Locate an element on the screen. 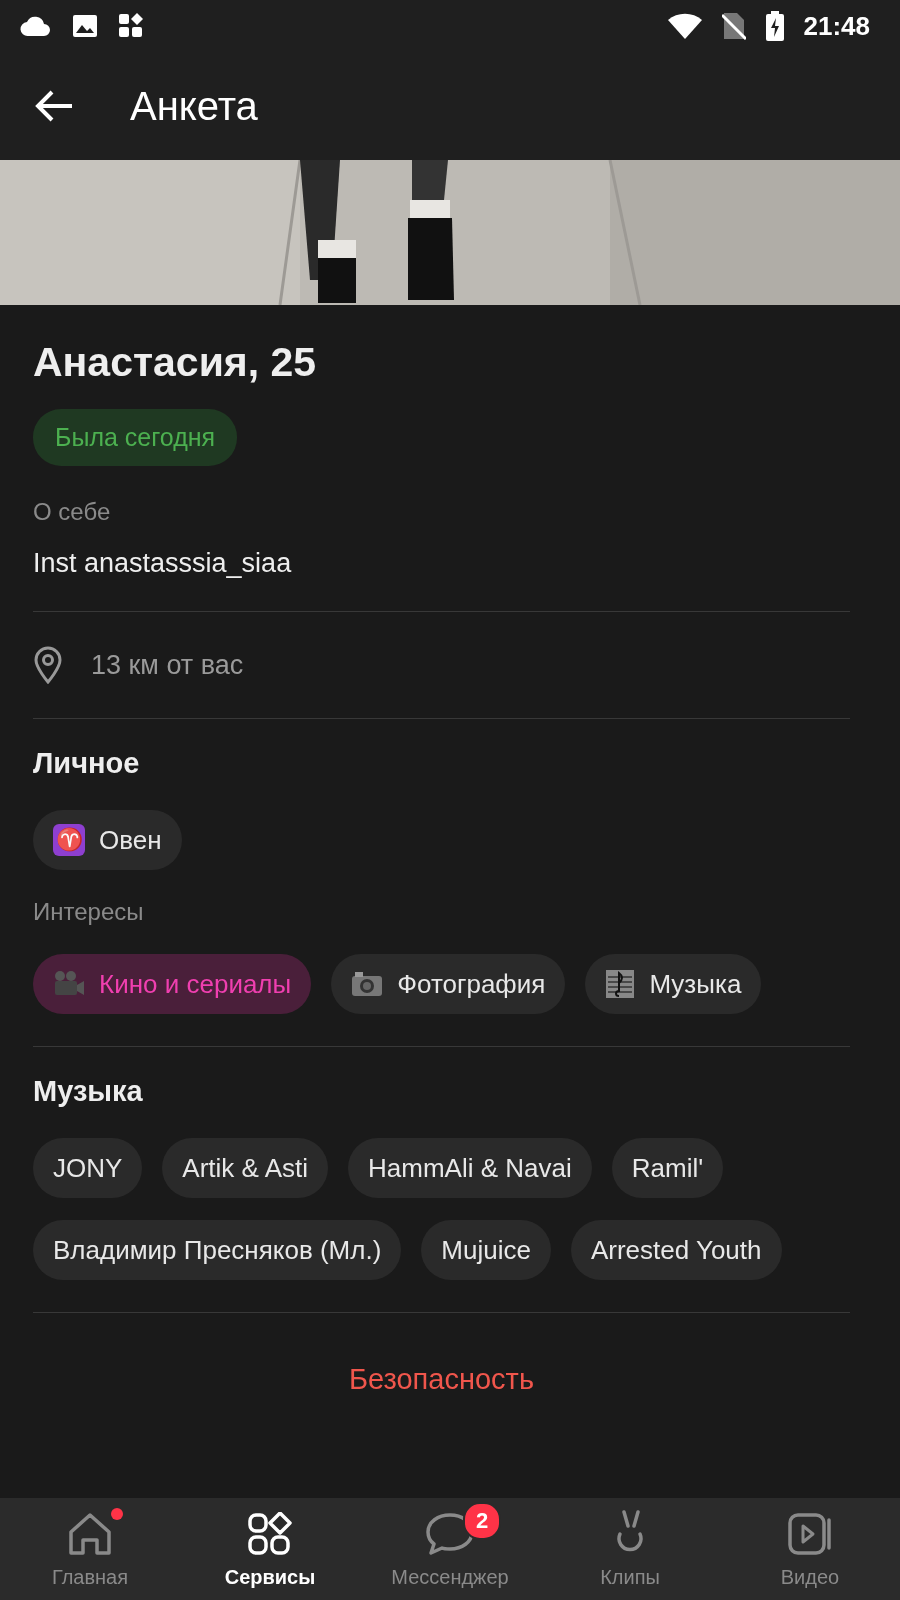  artist-chip: Artik & Asti is located at coordinates (245, 1168).